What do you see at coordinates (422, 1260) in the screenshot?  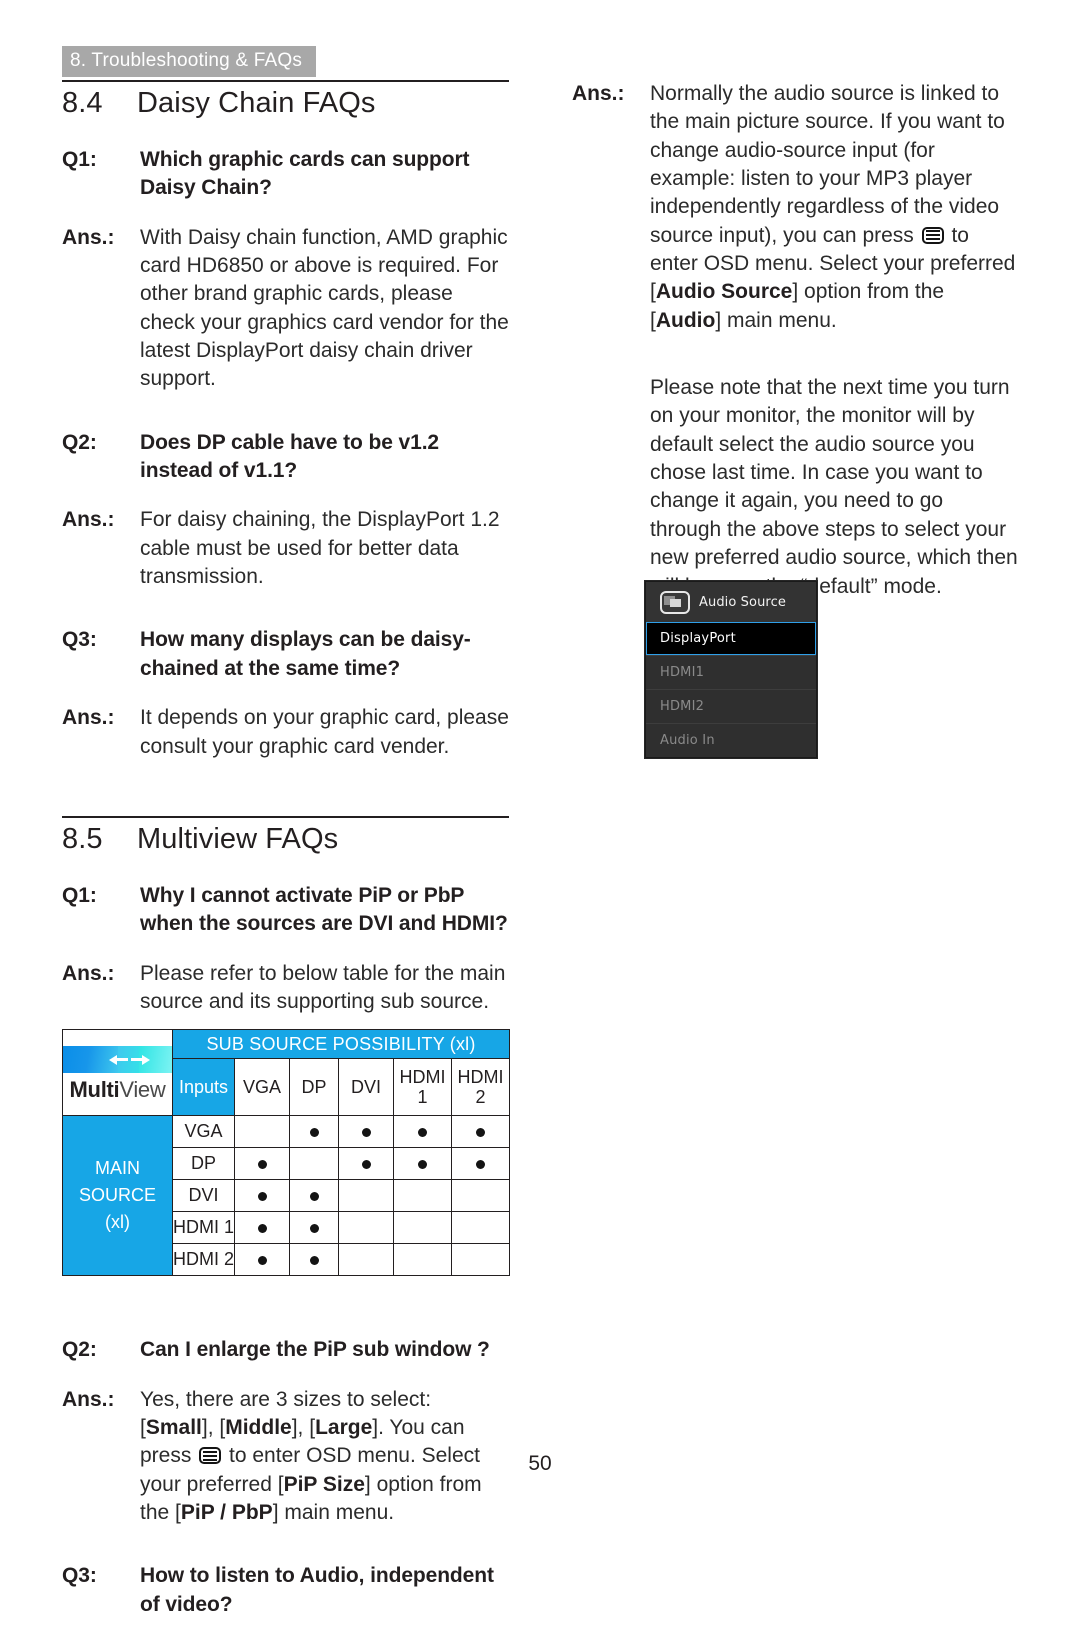 I see `cell-hdmi2-hdmi1` at bounding box center [422, 1260].